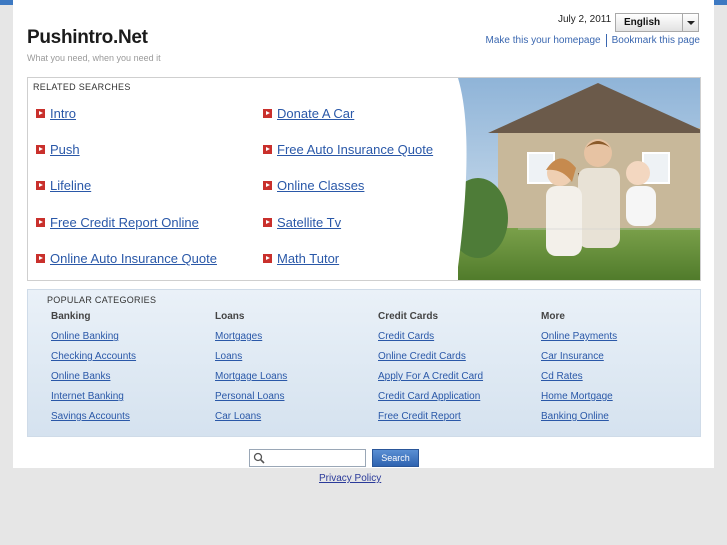 This screenshot has width=727, height=545. I want to click on related-item: Online Auto Insurance Quote, so click(126, 258).